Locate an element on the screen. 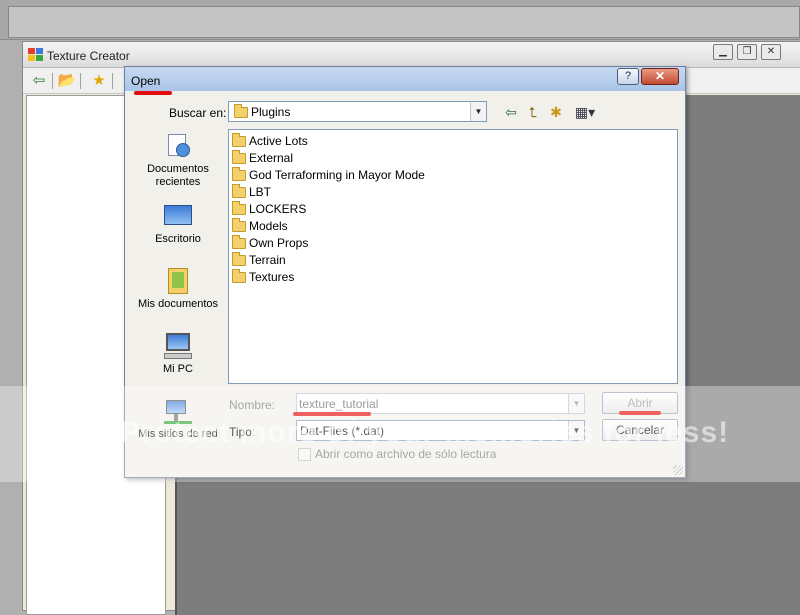 This screenshot has height=615, width=800. place-network: Mis sitios de red is located at coordinates (178, 418).